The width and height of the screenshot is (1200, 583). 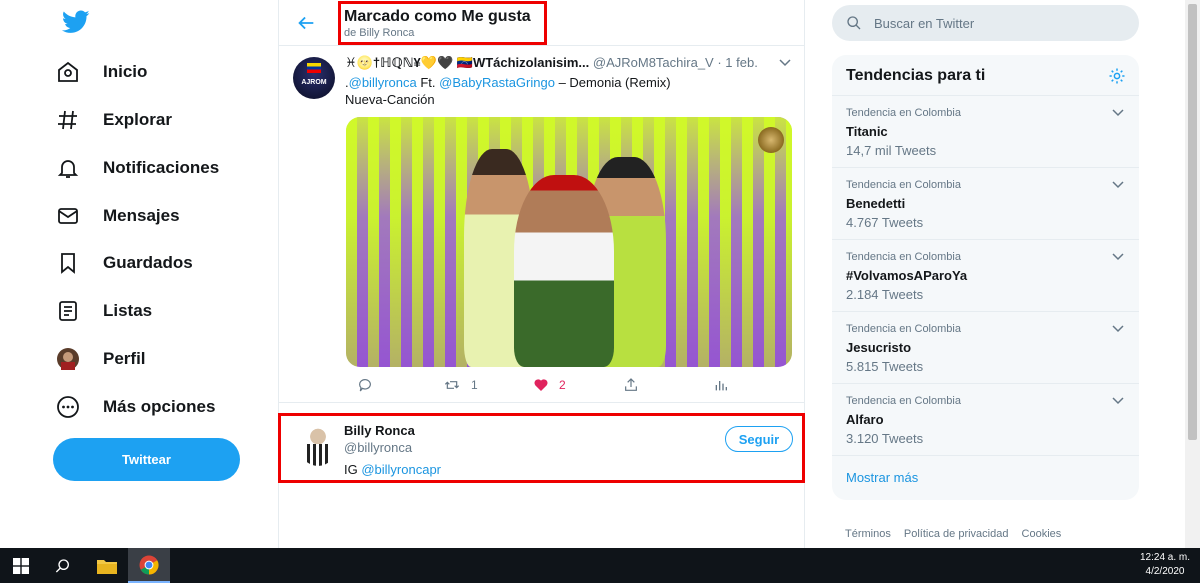 I want to click on follow-button: Seguir, so click(x=759, y=439).